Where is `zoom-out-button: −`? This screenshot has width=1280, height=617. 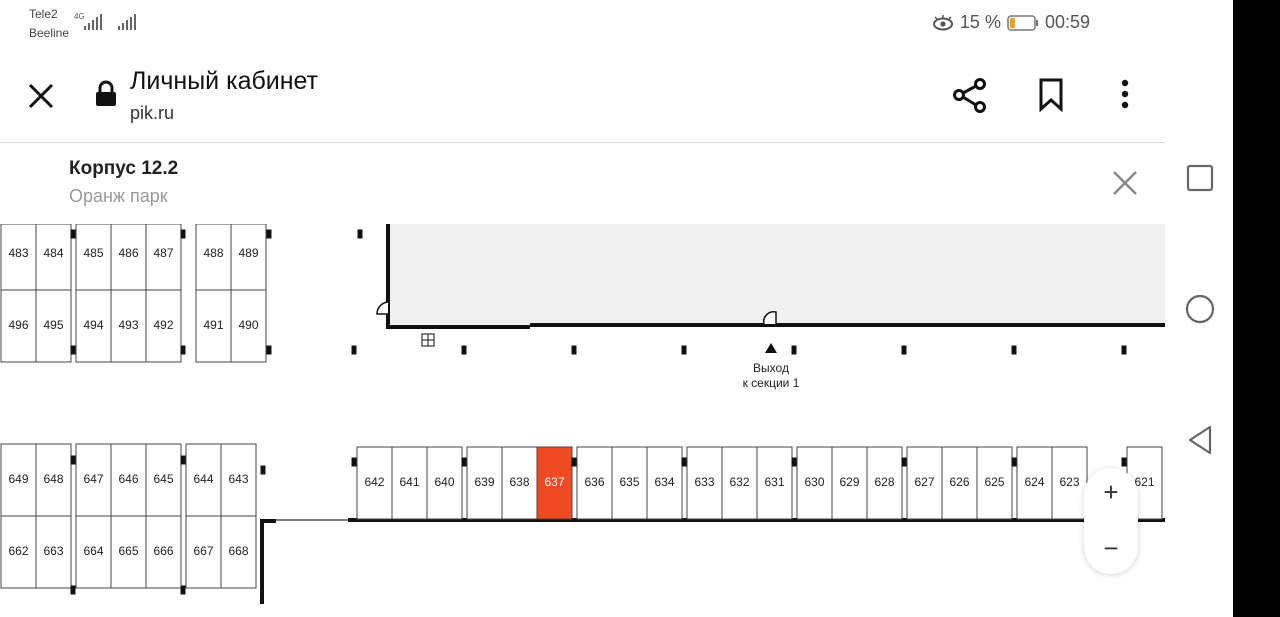 zoom-out-button: − is located at coordinates (1111, 548).